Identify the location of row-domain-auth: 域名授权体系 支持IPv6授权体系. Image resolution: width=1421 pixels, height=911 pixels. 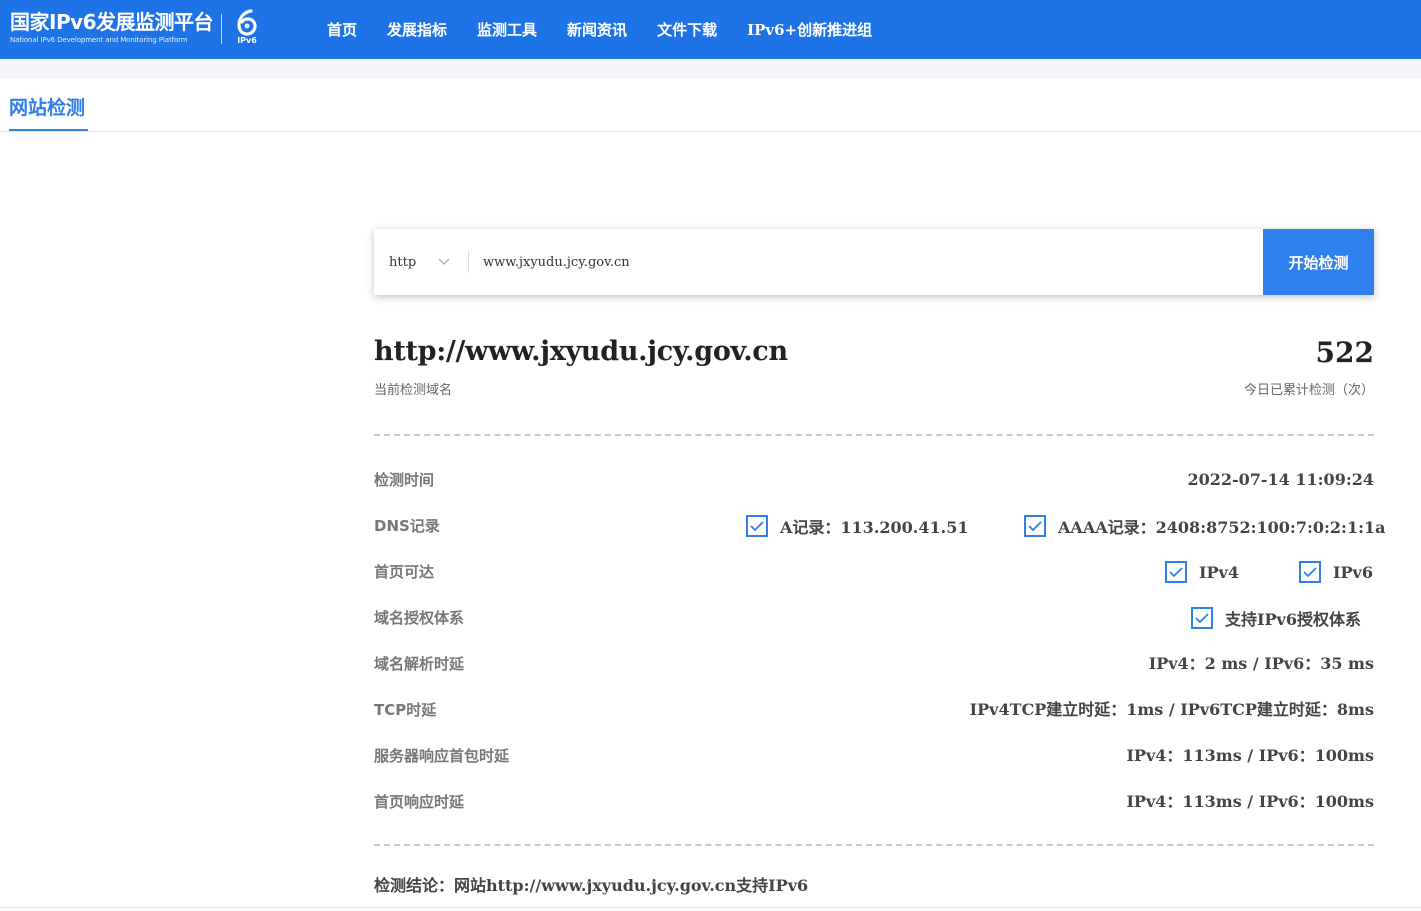
(874, 618).